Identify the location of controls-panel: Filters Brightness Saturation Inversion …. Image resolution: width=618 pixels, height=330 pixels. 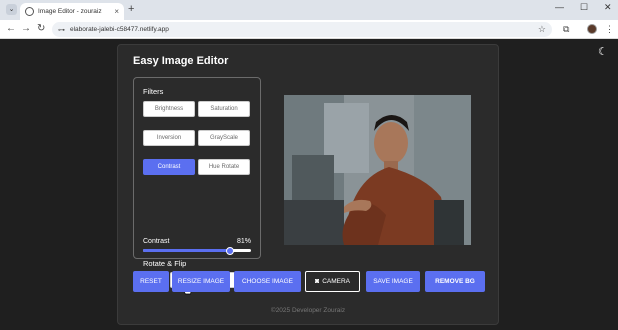
(197, 172).